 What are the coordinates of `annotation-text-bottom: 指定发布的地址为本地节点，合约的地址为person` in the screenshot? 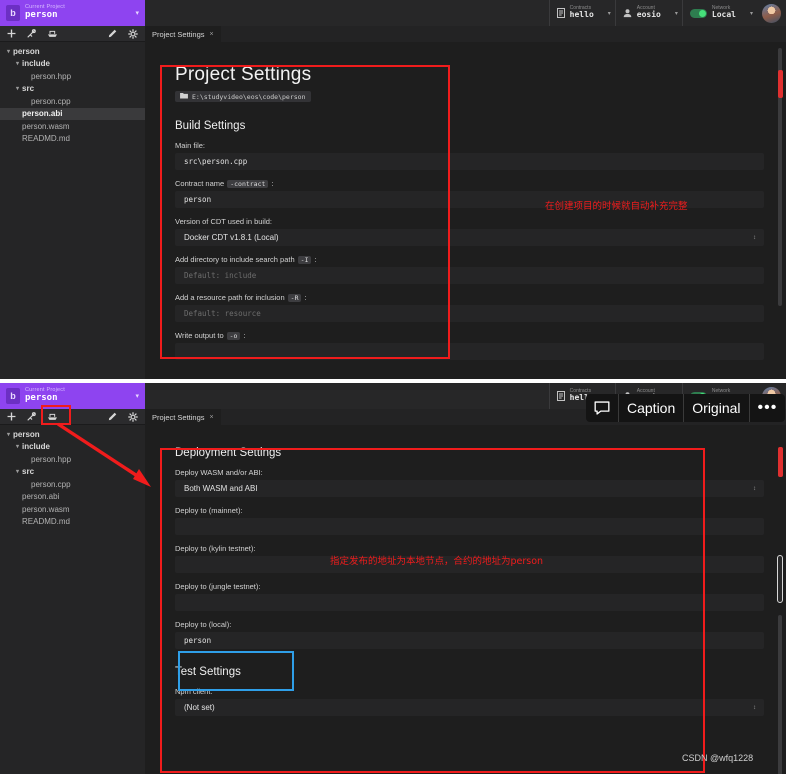 It's located at (437, 561).